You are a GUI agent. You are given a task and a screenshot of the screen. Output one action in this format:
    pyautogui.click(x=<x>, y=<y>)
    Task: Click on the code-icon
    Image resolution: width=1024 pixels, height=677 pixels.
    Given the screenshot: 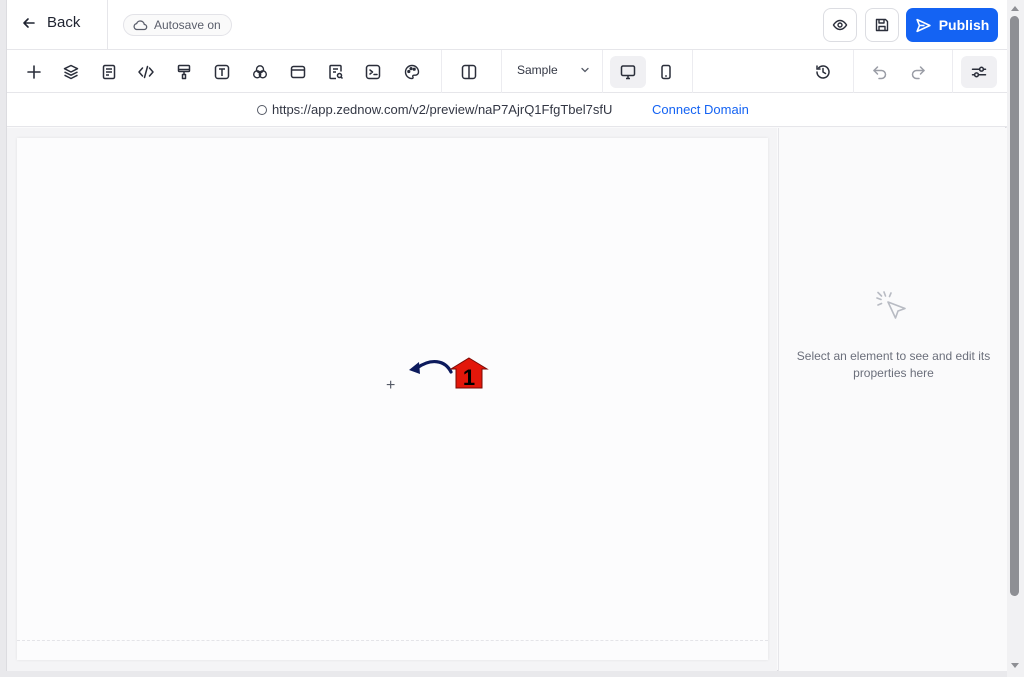 What is the action you would take?
    pyautogui.click(x=146, y=72)
    